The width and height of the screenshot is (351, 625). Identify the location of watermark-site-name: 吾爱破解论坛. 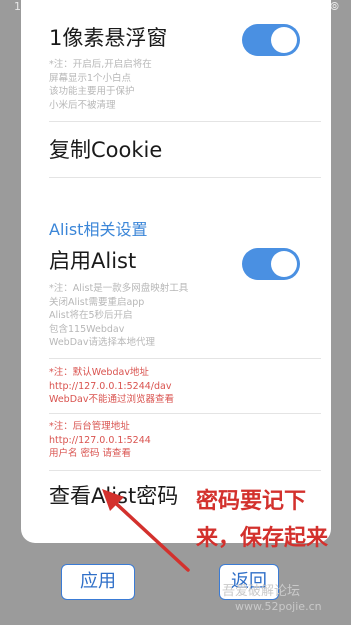
(261, 591).